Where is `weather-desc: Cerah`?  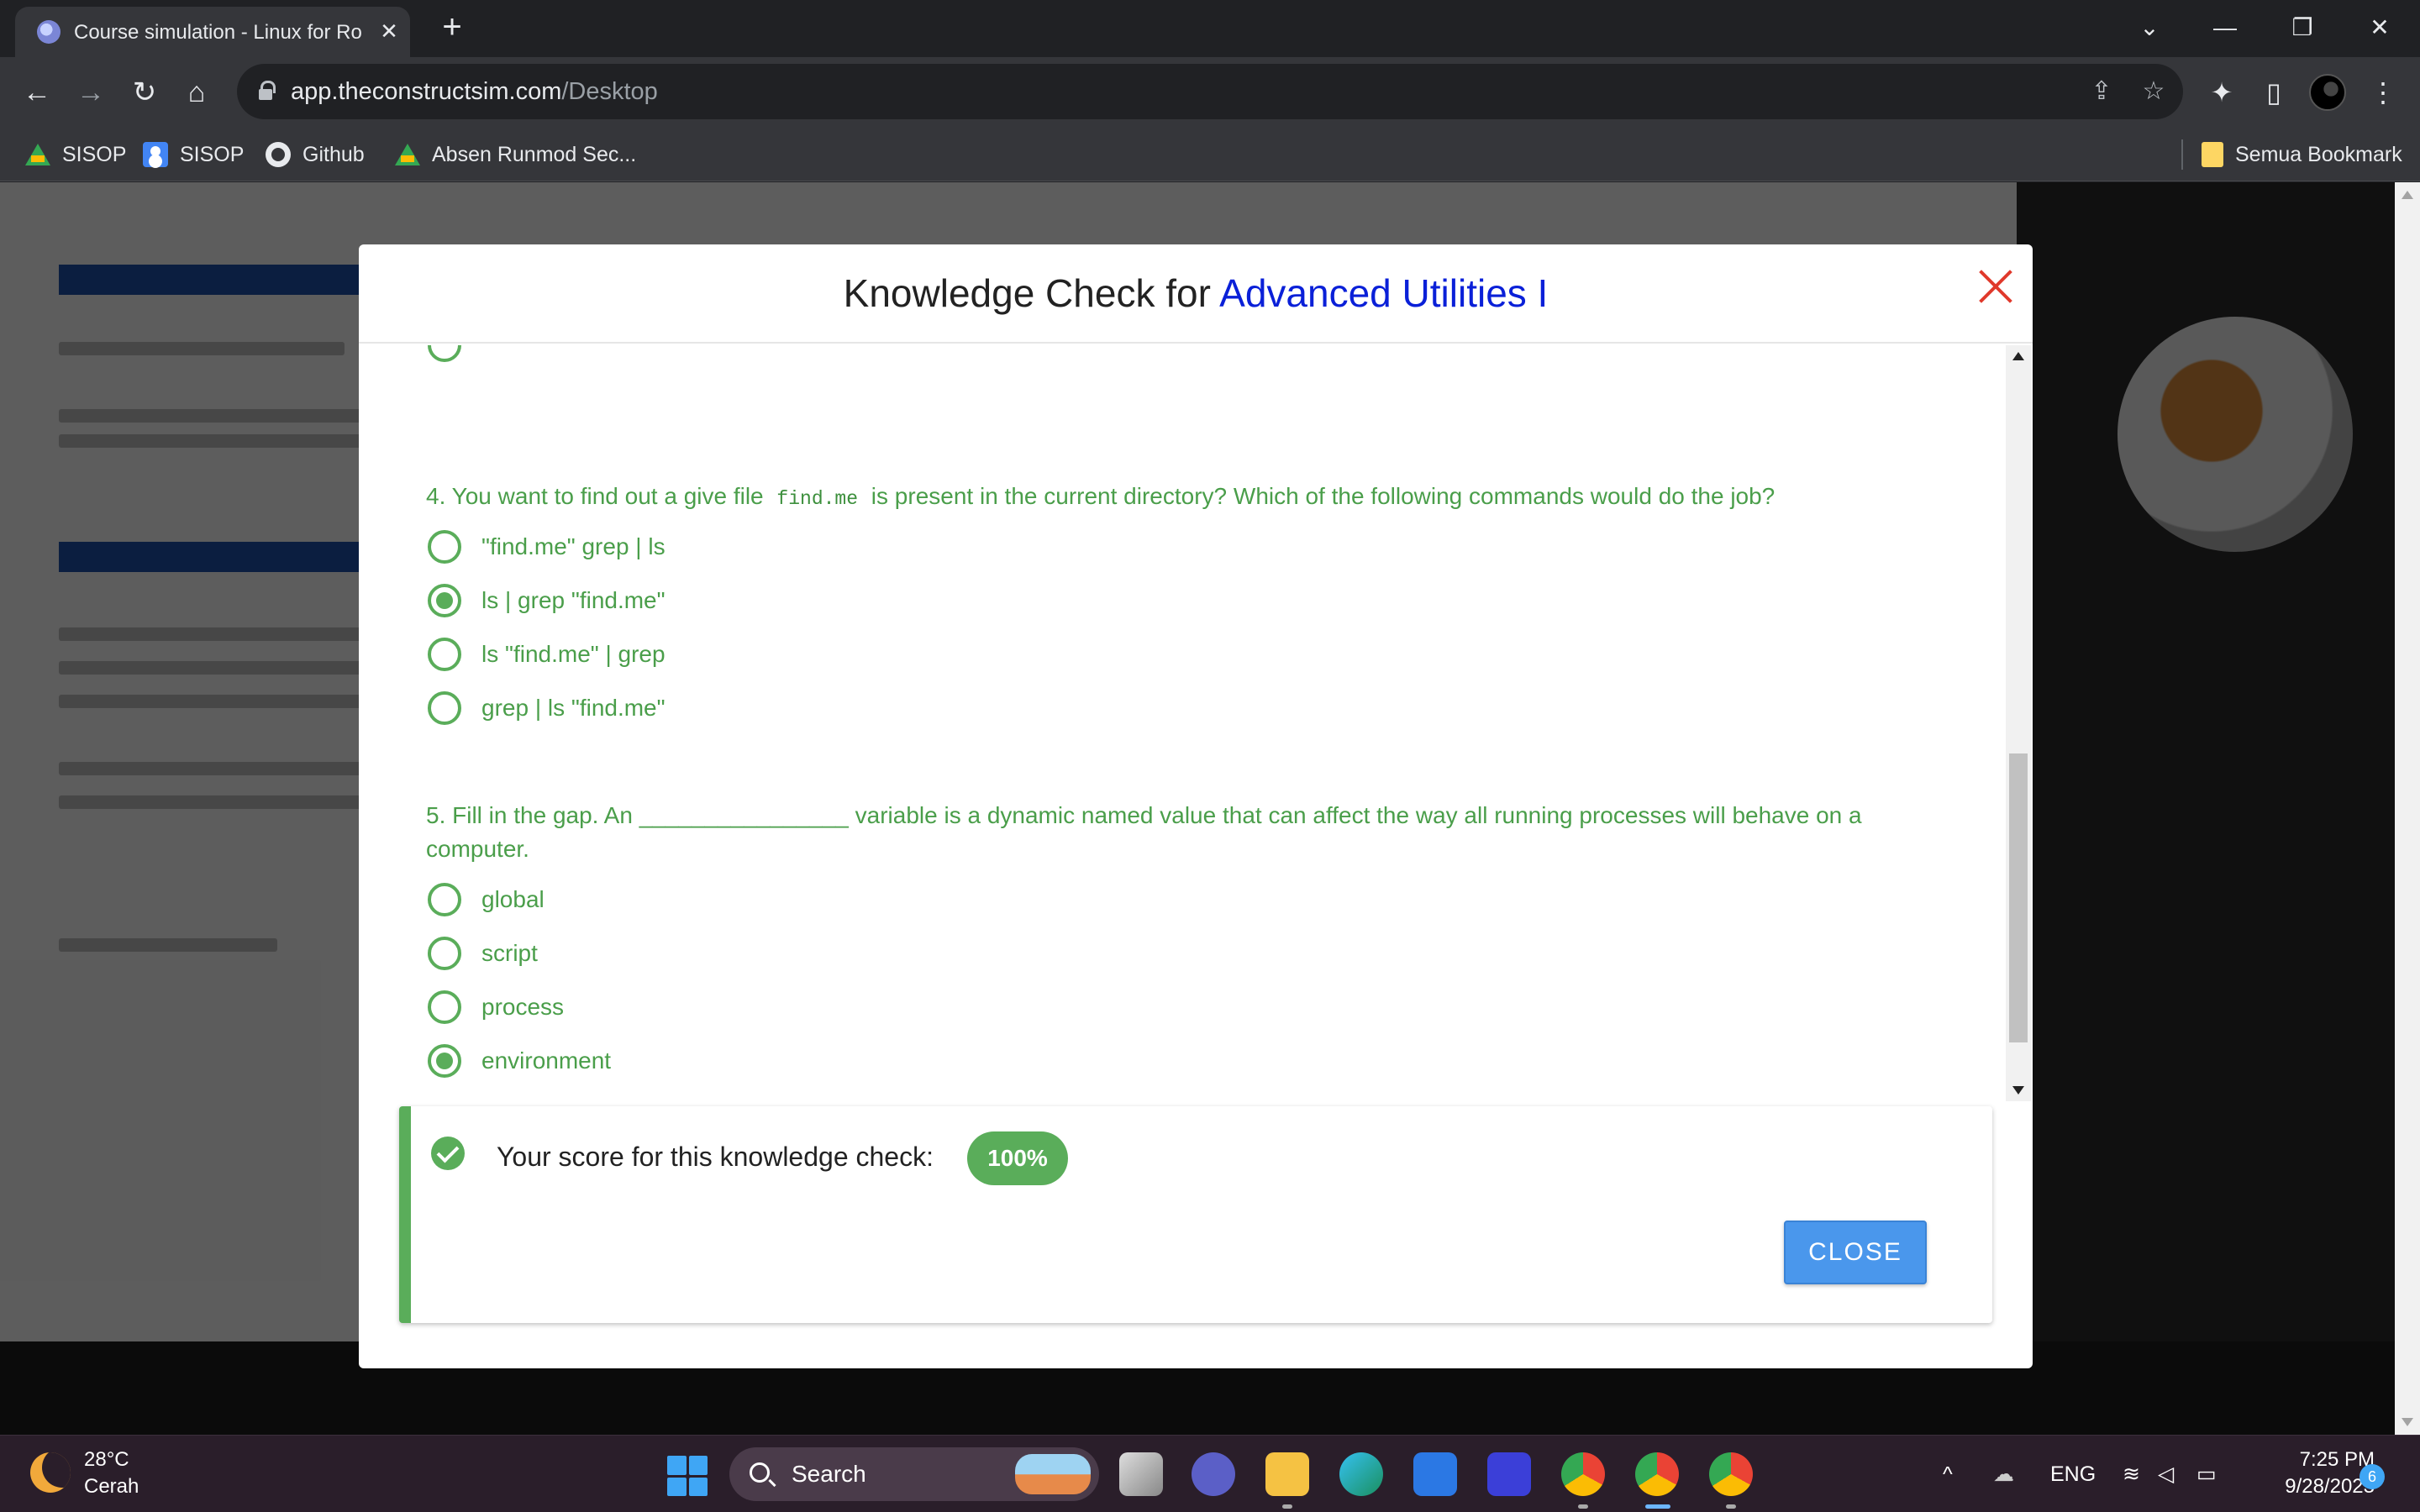
weather-desc: Cerah is located at coordinates (112, 1486).